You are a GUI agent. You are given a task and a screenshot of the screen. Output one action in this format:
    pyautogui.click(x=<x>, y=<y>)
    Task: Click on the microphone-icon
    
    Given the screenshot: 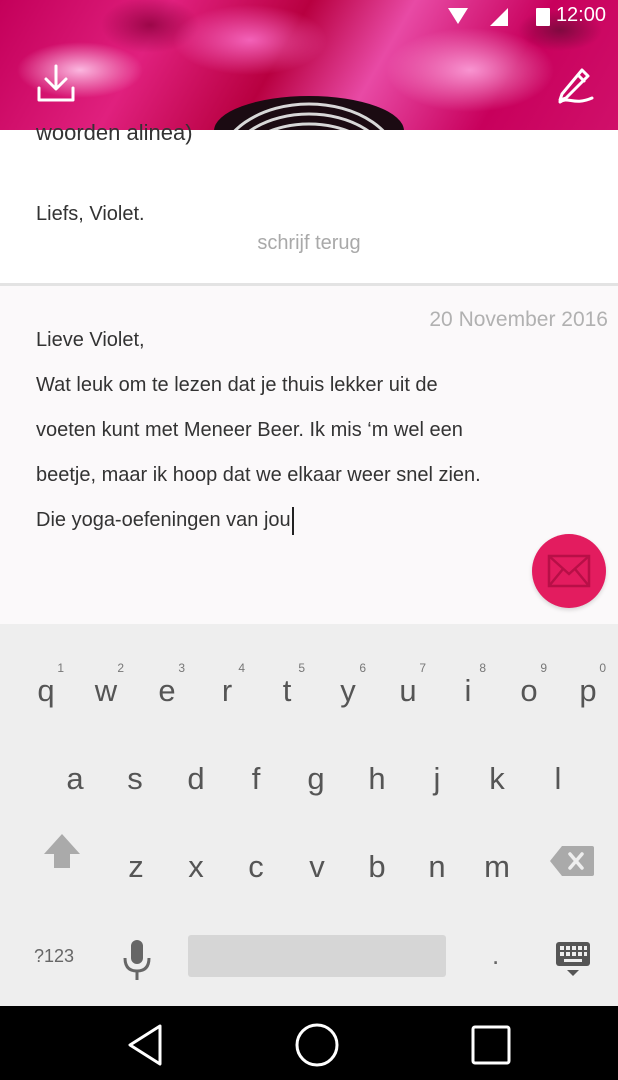 What is the action you would take?
    pyautogui.click(x=137, y=960)
    